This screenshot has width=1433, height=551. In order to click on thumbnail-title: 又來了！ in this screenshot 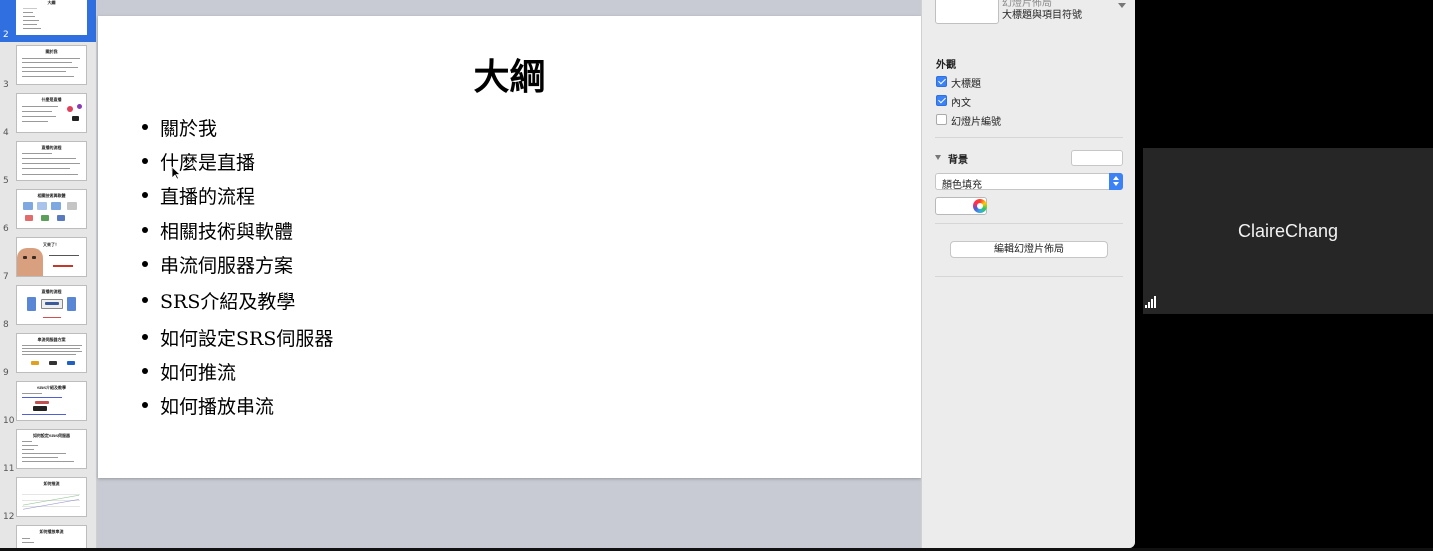, I will do `click(51, 244)`.